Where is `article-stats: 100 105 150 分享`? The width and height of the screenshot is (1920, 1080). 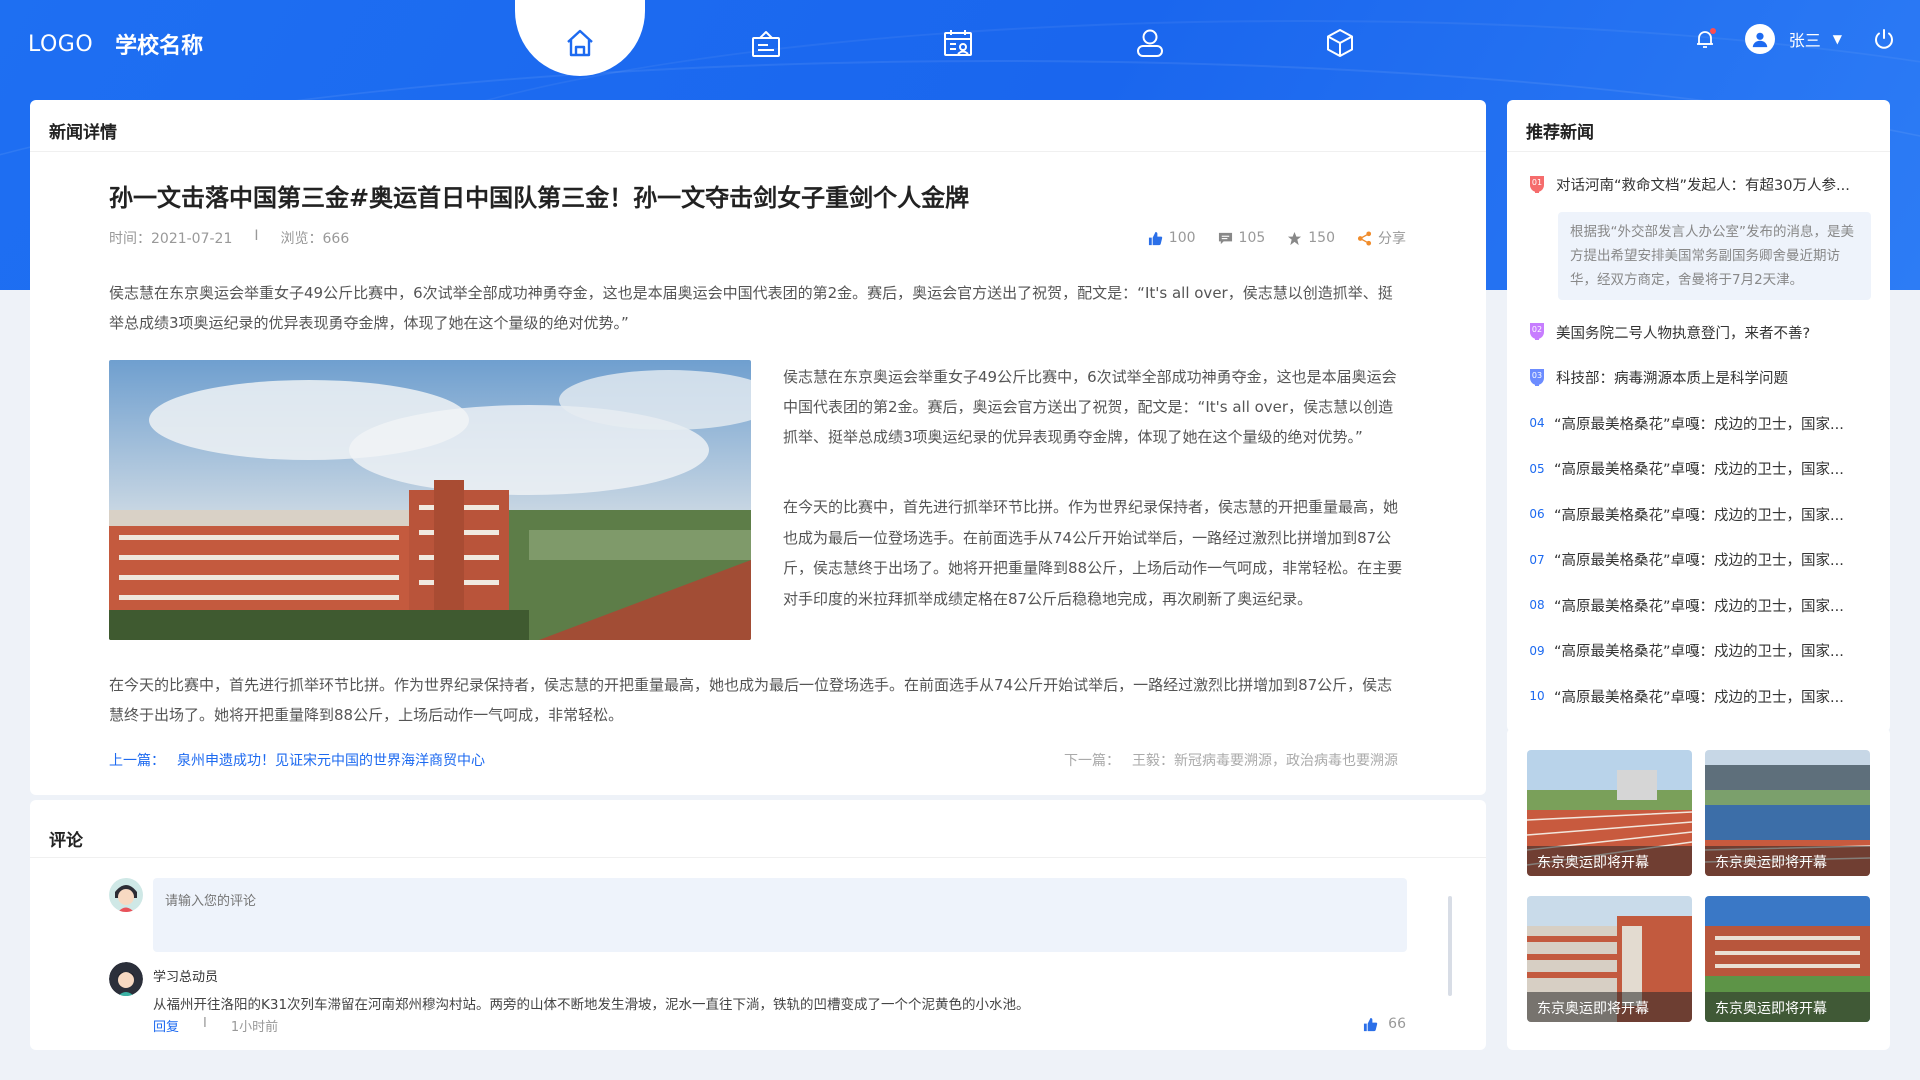 article-stats: 100 105 150 分享 is located at coordinates (1277, 238).